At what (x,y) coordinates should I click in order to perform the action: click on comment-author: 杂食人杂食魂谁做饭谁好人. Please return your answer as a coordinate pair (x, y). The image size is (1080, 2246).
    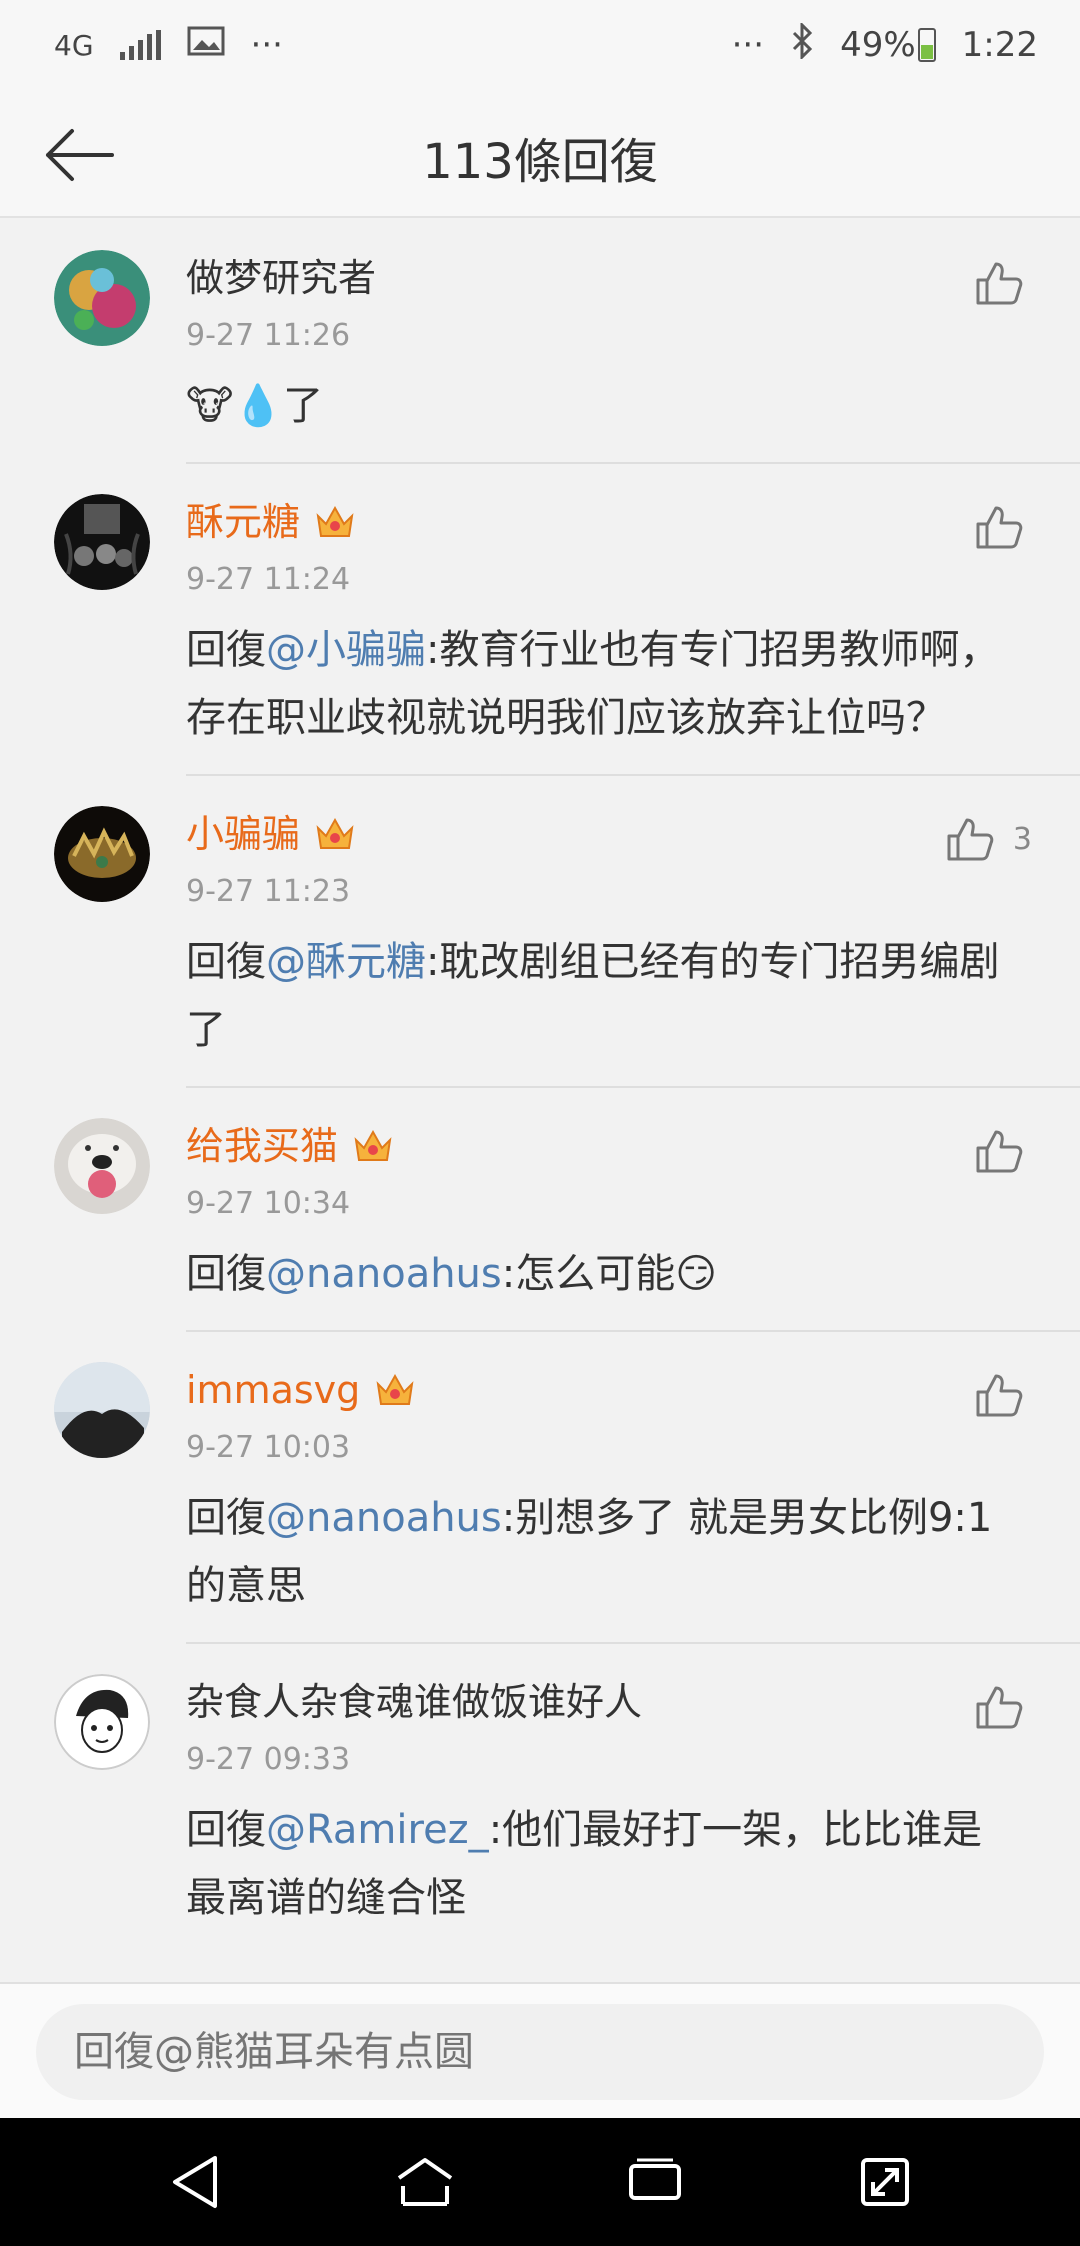
    Looking at the image, I should click on (633, 1702).